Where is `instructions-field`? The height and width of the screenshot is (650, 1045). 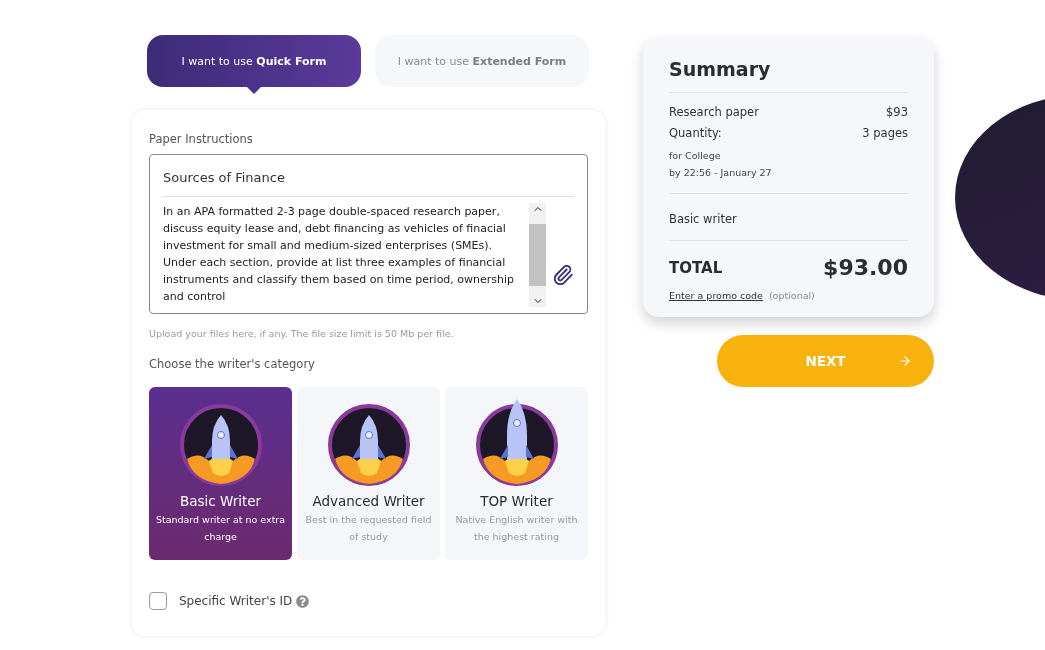
instructions-field is located at coordinates (368, 234).